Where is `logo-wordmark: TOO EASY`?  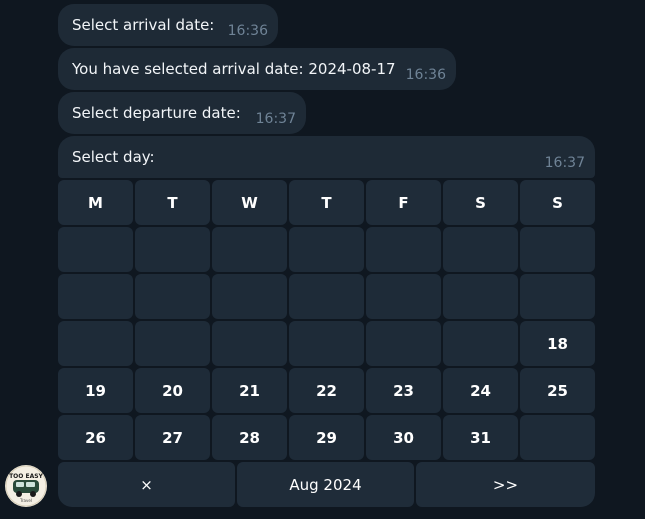 logo-wordmark: TOO EASY is located at coordinates (26, 476).